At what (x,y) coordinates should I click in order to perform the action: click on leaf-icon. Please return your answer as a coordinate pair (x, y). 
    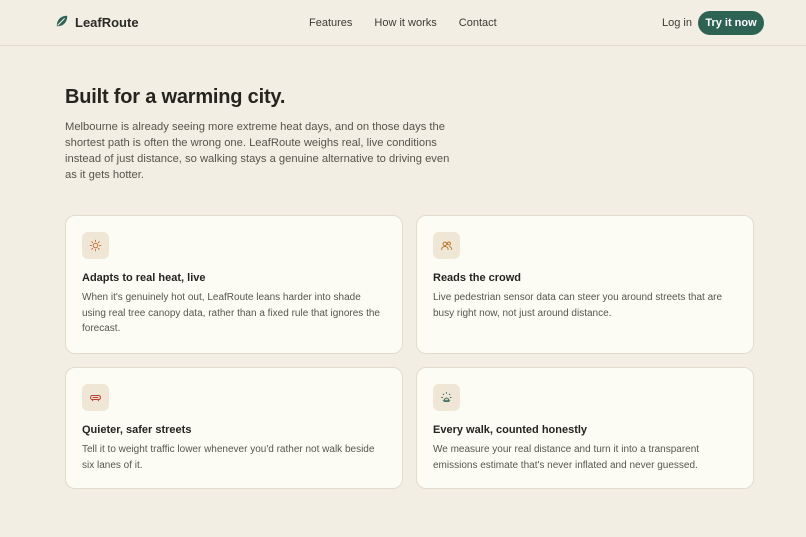
    Looking at the image, I should click on (62, 22).